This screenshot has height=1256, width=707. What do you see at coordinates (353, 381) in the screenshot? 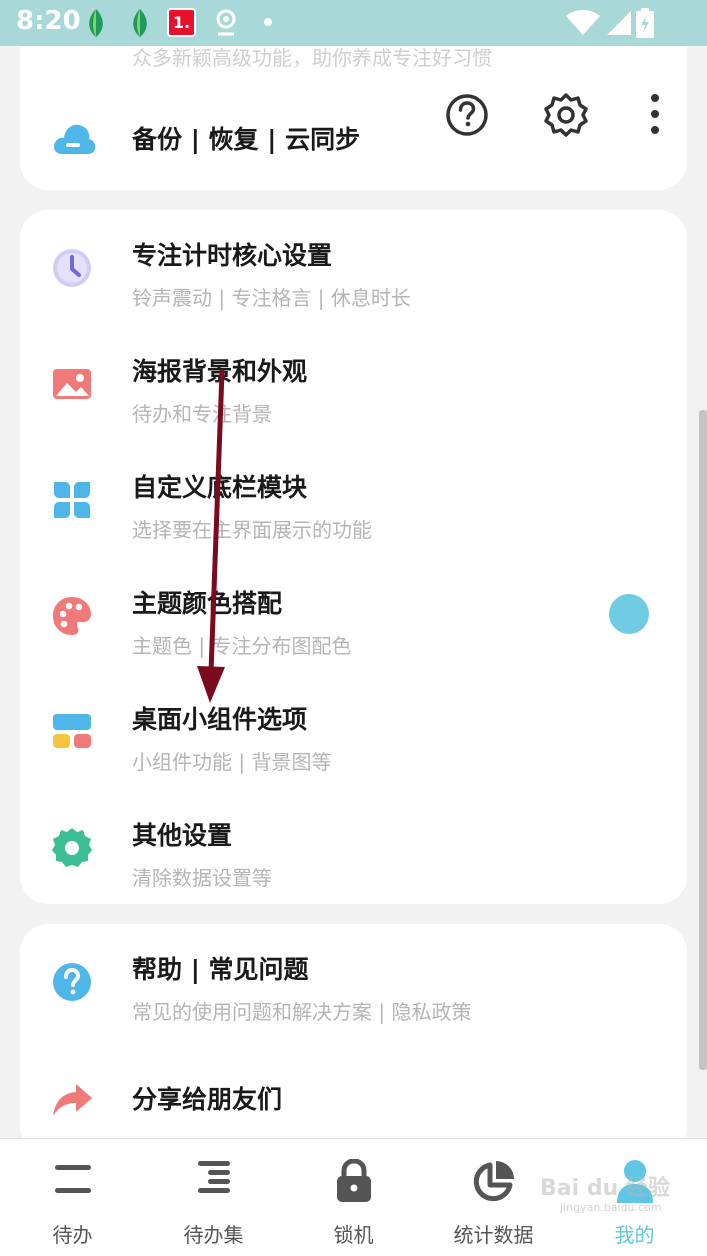
I see `setting-poster-background: 海报背景和外观 待办和专注背景` at bounding box center [353, 381].